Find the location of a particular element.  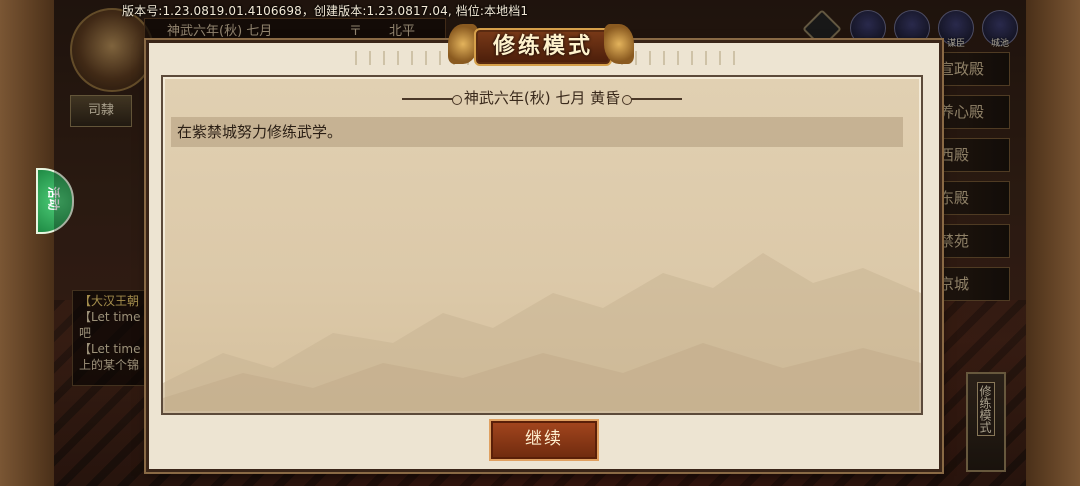

header-ornament-right-icon is located at coordinates (652, 99).